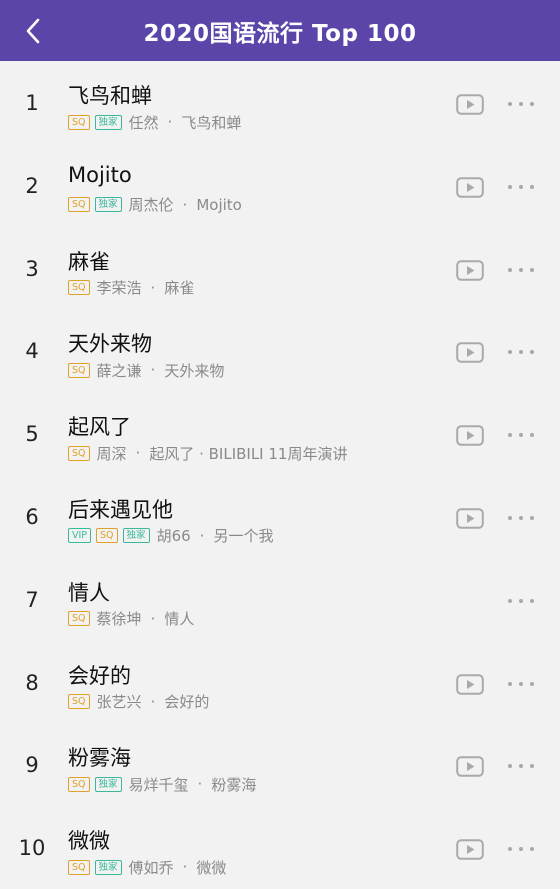 The width and height of the screenshot is (560, 889). Describe the element at coordinates (119, 370) in the screenshot. I see `song-artist: 薛之谦` at that location.